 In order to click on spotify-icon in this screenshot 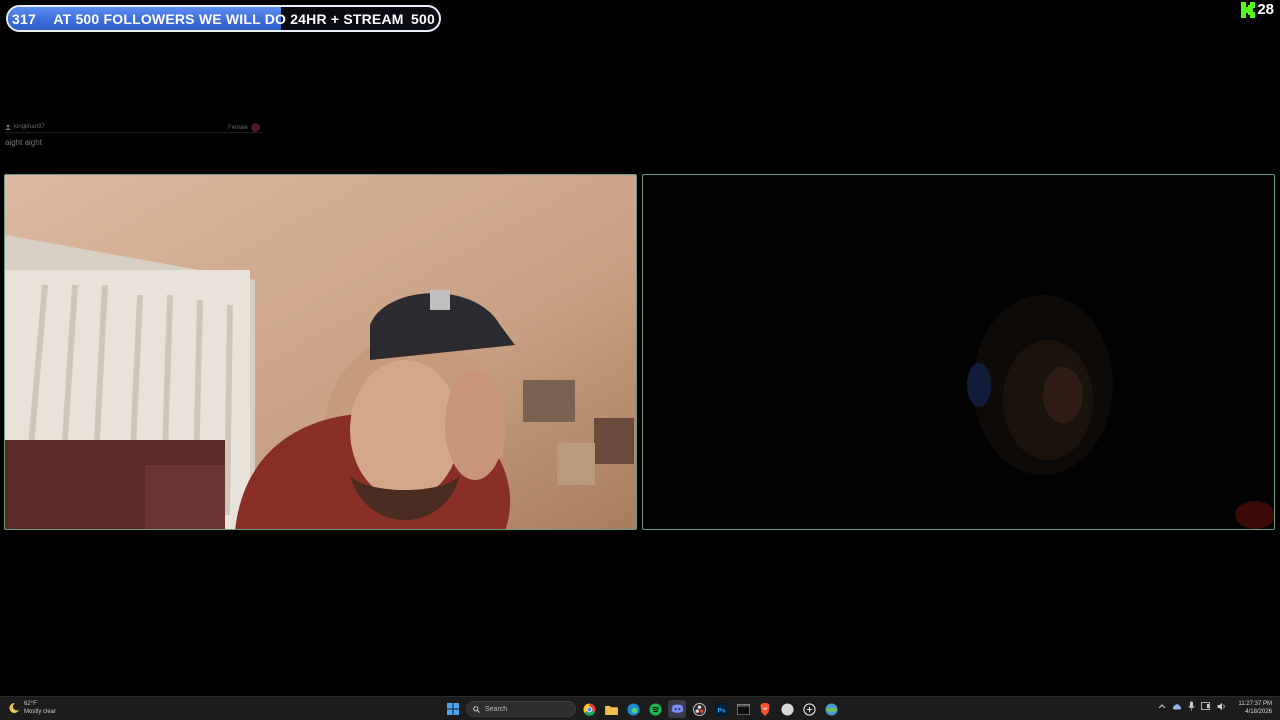, I will do `click(655, 709)`.